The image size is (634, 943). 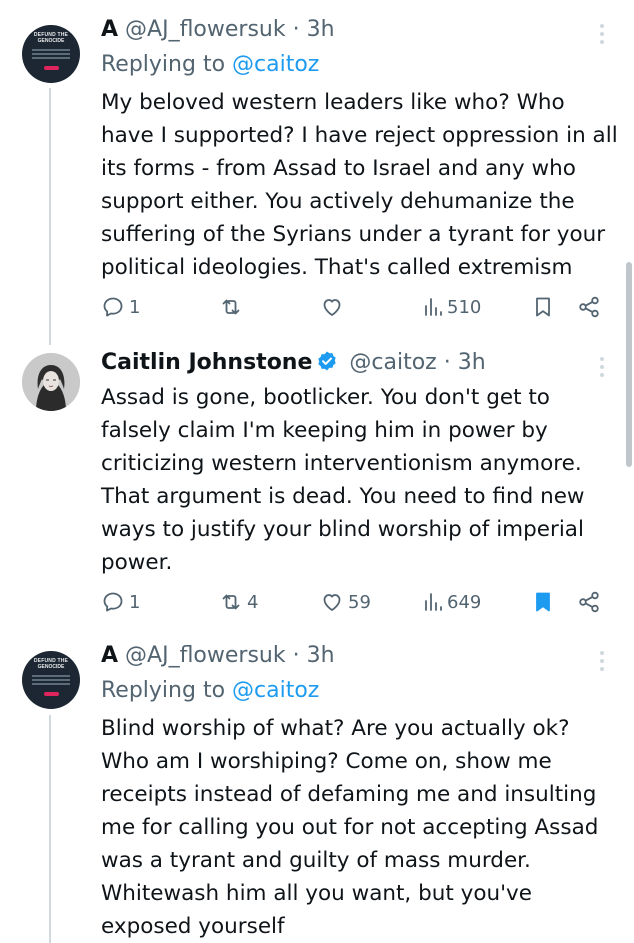 What do you see at coordinates (464, 602) in the screenshot?
I see `view-count: 649` at bounding box center [464, 602].